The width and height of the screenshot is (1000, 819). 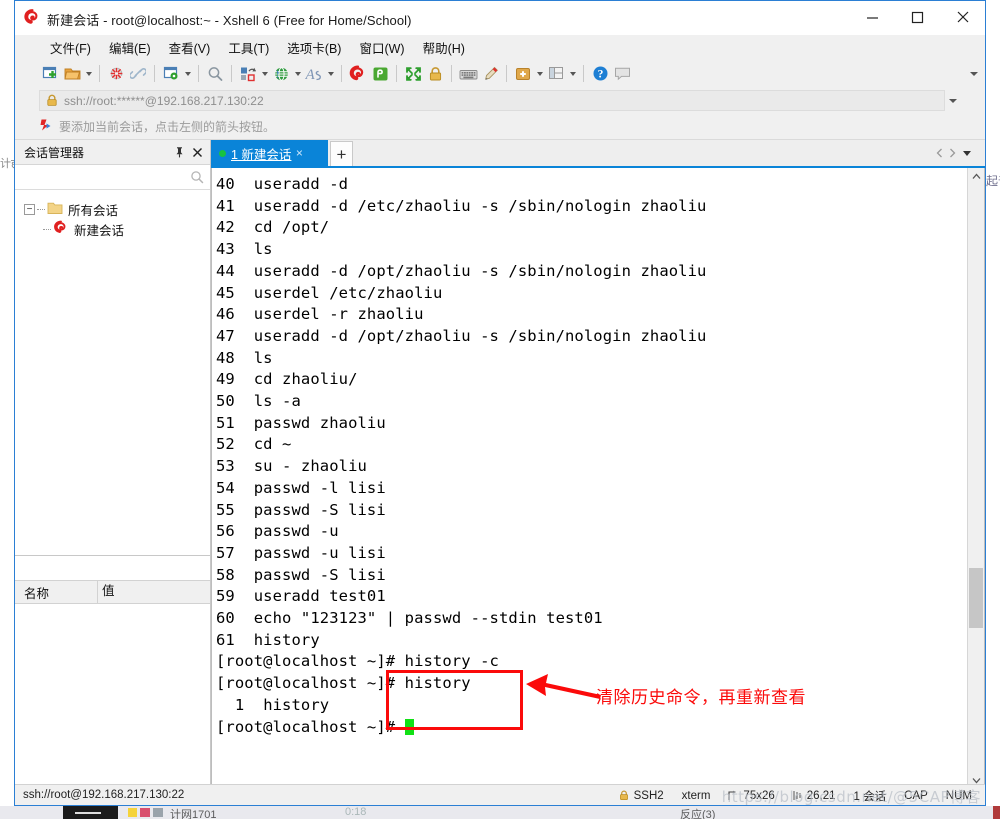 What do you see at coordinates (444, 47) in the screenshot?
I see `menu-help: 帮助(H)` at bounding box center [444, 47].